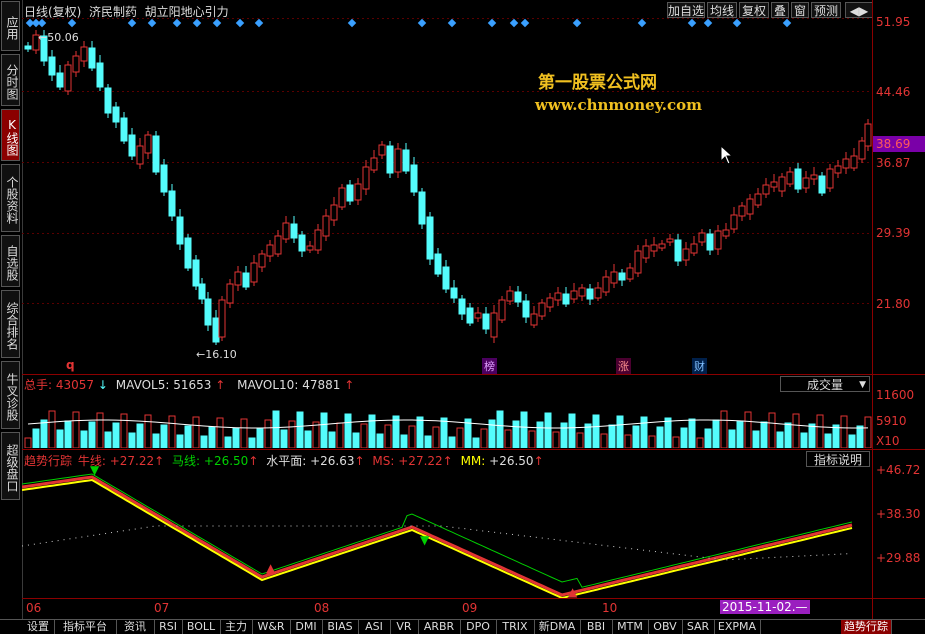 This screenshot has width=925, height=634. Describe the element at coordinates (866, 627) in the screenshot. I see `tab-趋势行踪: 趋势行踪` at that location.